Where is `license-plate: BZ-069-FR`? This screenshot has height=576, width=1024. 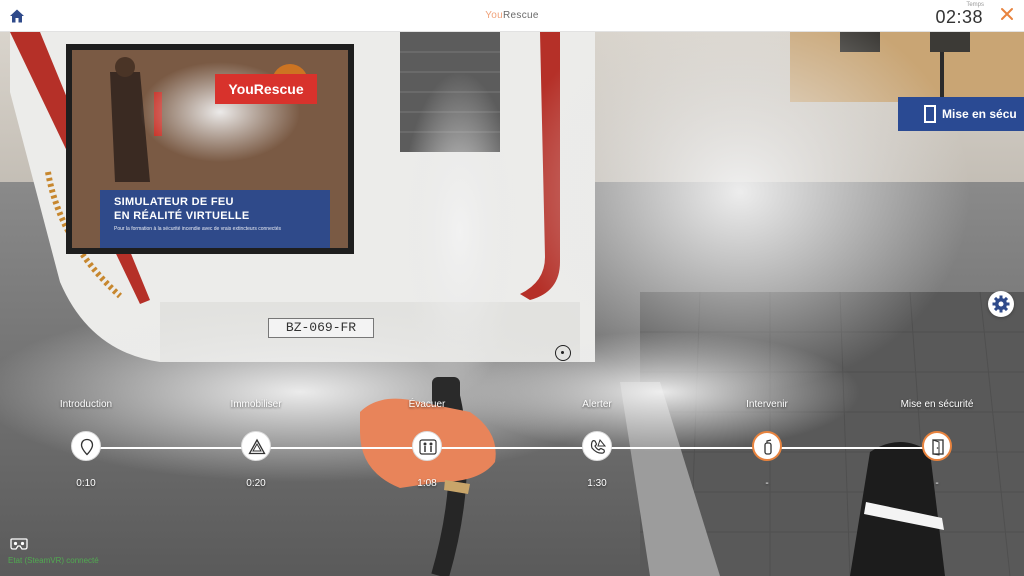 license-plate: BZ-069-FR is located at coordinates (321, 328).